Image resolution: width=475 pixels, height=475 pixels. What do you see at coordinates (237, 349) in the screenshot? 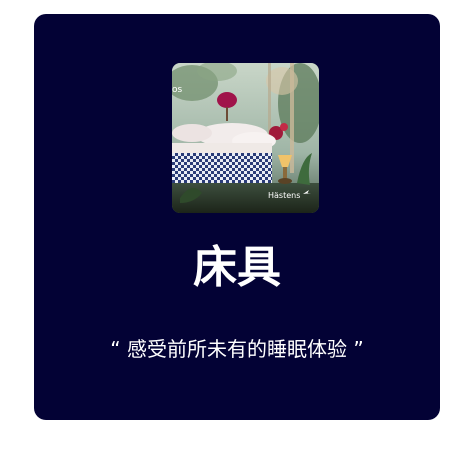
I see `category-tagline: “ 感受前所未有的睡眠体验 ”` at bounding box center [237, 349].